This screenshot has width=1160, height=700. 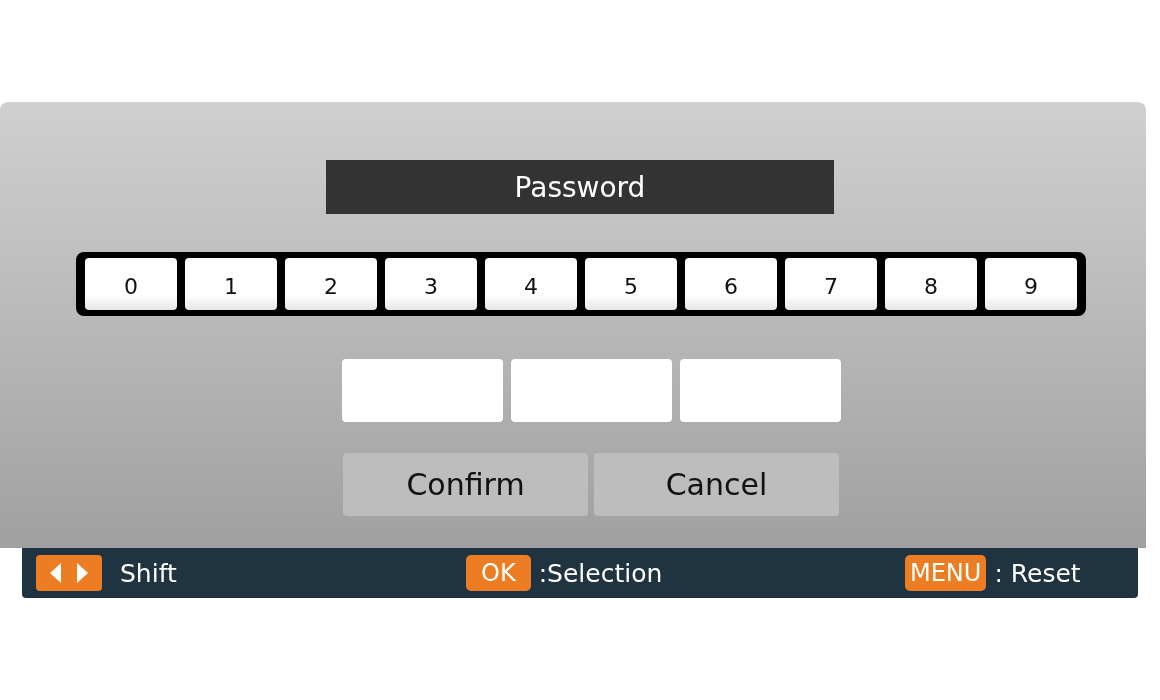 What do you see at coordinates (631, 284) in the screenshot?
I see `digit-key: 5` at bounding box center [631, 284].